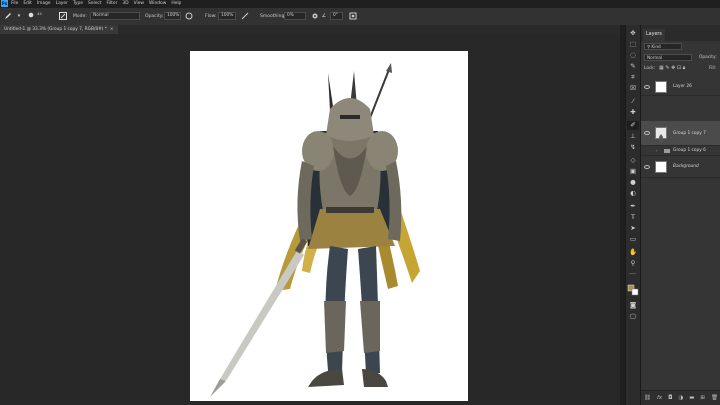  I want to click on blur-icon: ●, so click(633, 182).